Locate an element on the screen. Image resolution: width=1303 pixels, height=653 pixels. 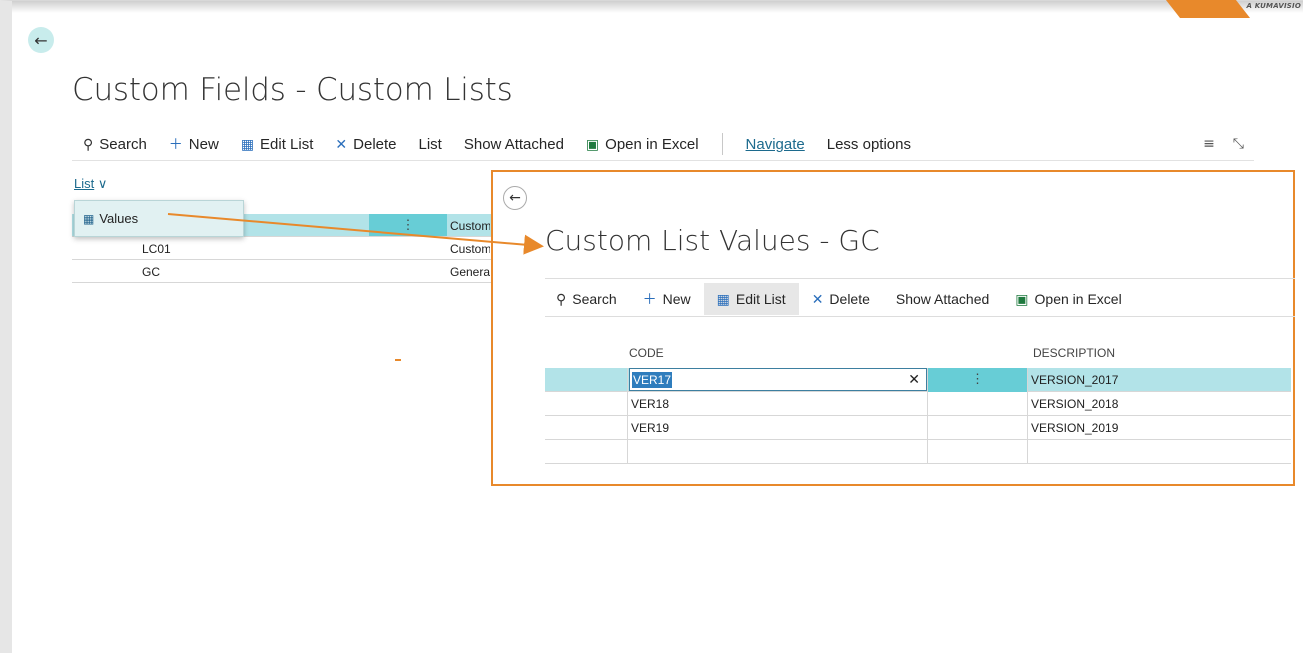
table-row: VER17 ✕ ⋮ VERSION_2017 is located at coordinates (918, 380).